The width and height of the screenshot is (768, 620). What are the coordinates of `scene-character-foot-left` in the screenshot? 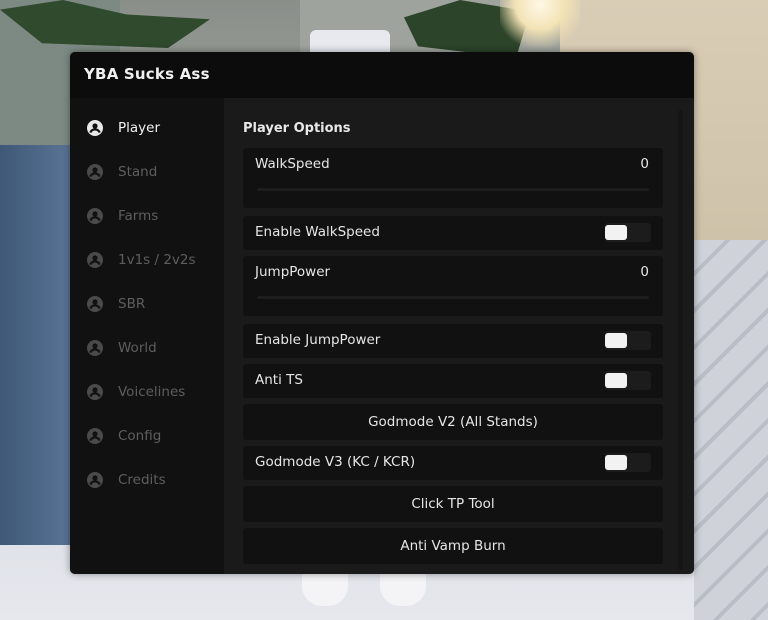 It's located at (325, 589).